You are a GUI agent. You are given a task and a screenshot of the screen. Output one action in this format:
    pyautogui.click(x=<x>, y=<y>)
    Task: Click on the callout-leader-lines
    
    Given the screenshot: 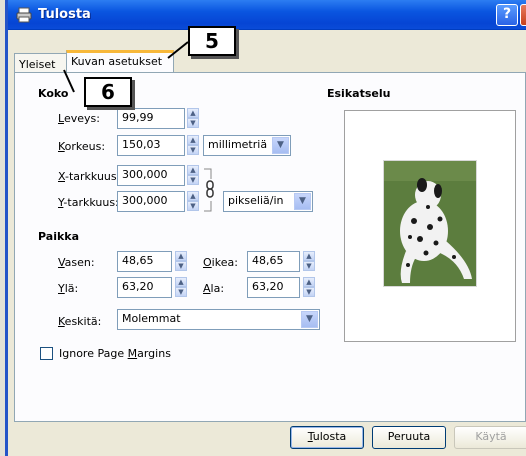 What is the action you would take?
    pyautogui.click(x=126, y=67)
    